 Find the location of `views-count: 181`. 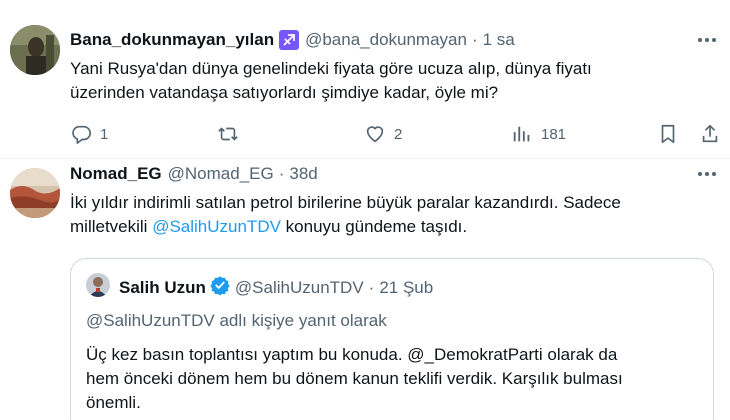

views-count: 181 is located at coordinates (554, 134).